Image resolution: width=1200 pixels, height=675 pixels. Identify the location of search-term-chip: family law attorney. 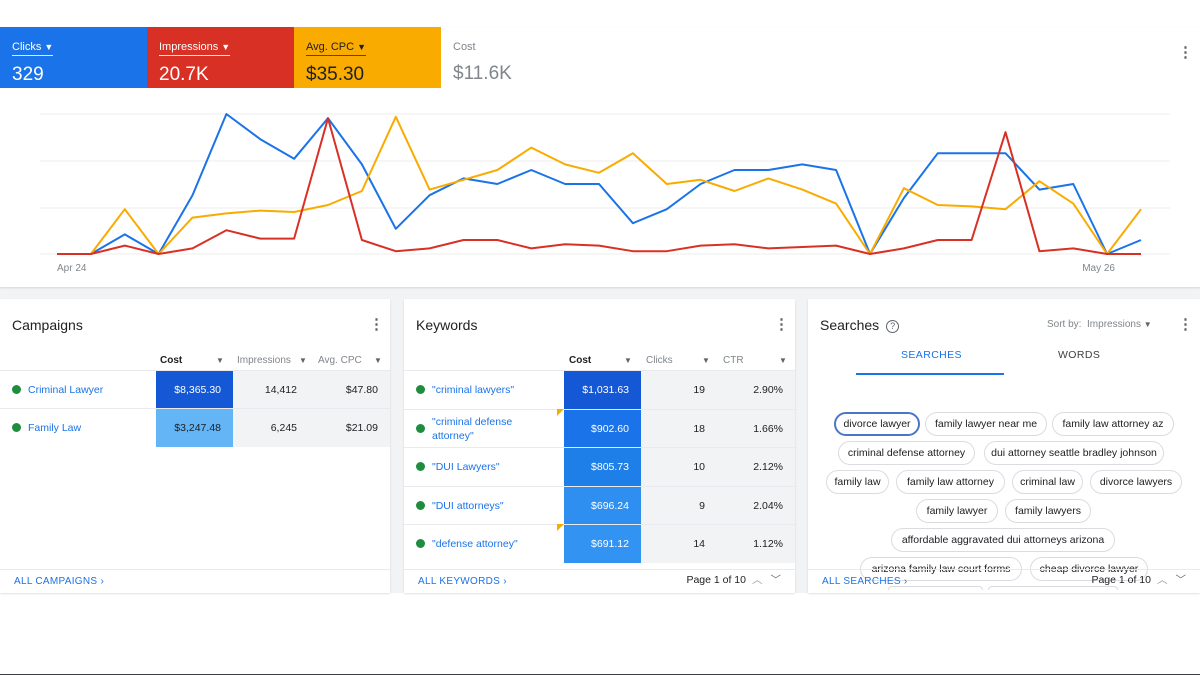
(950, 482).